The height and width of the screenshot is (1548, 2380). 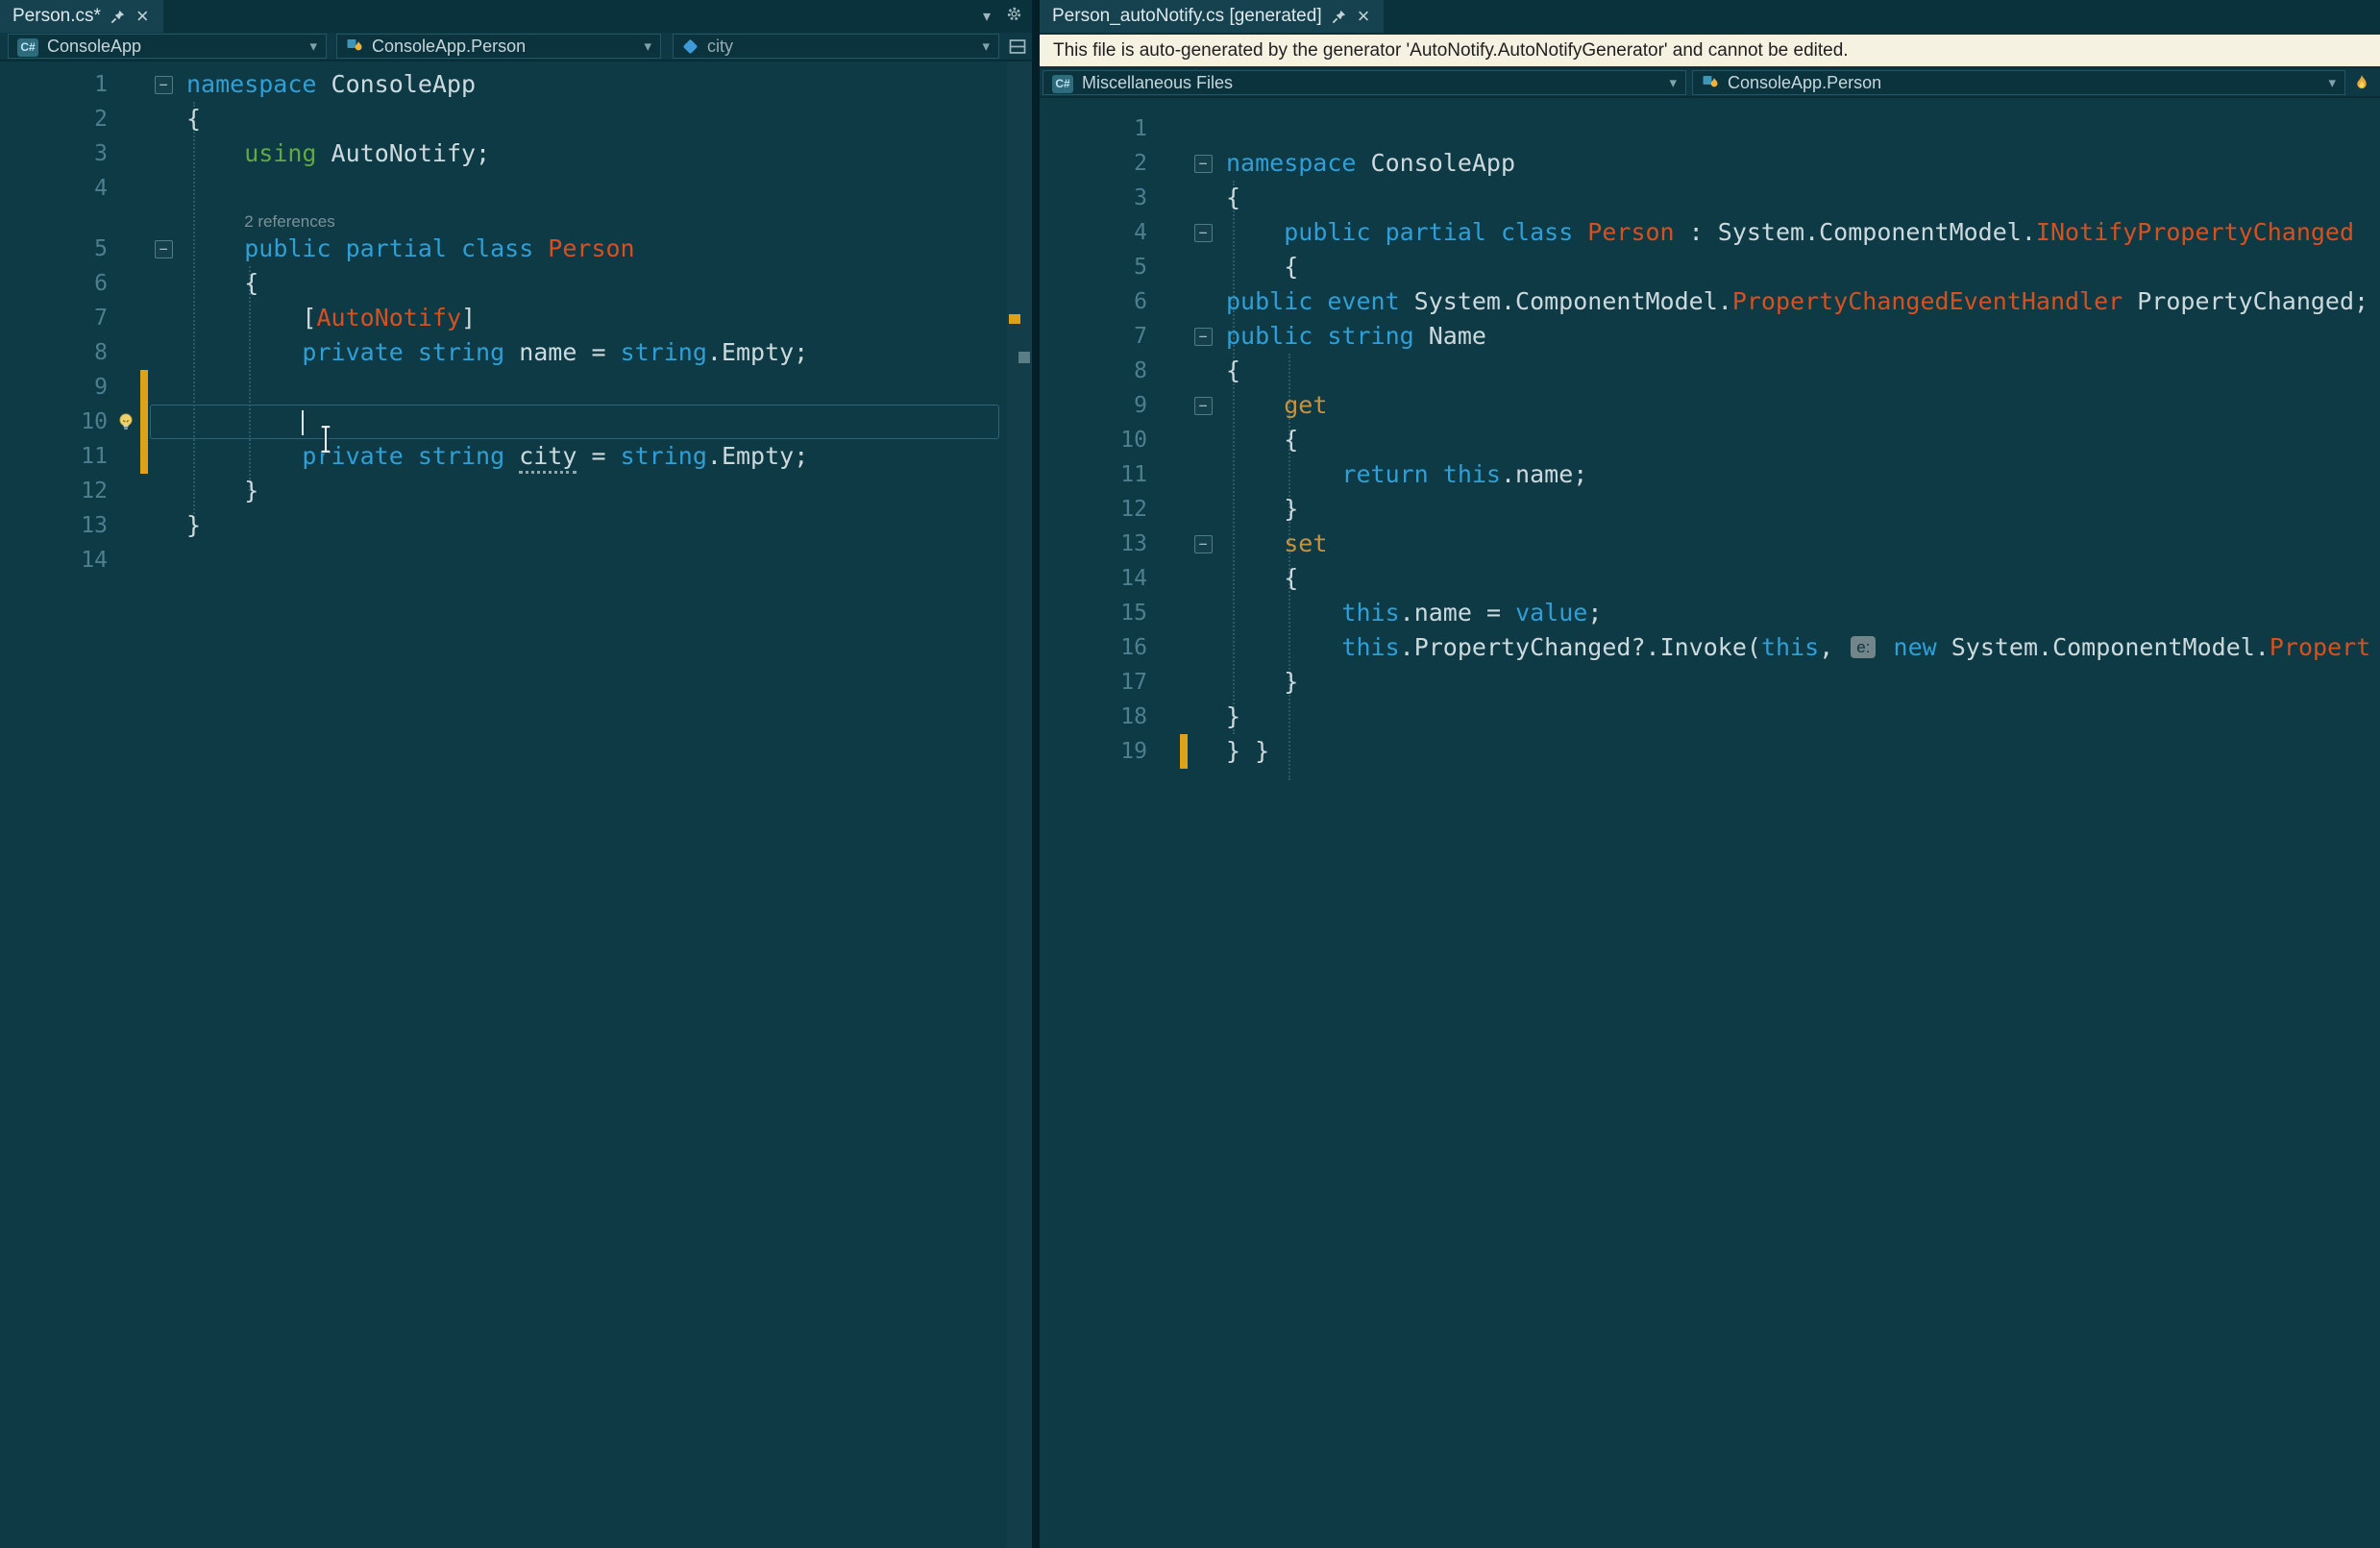 I want to click on mouse-text-cursor, so click(x=326, y=441).